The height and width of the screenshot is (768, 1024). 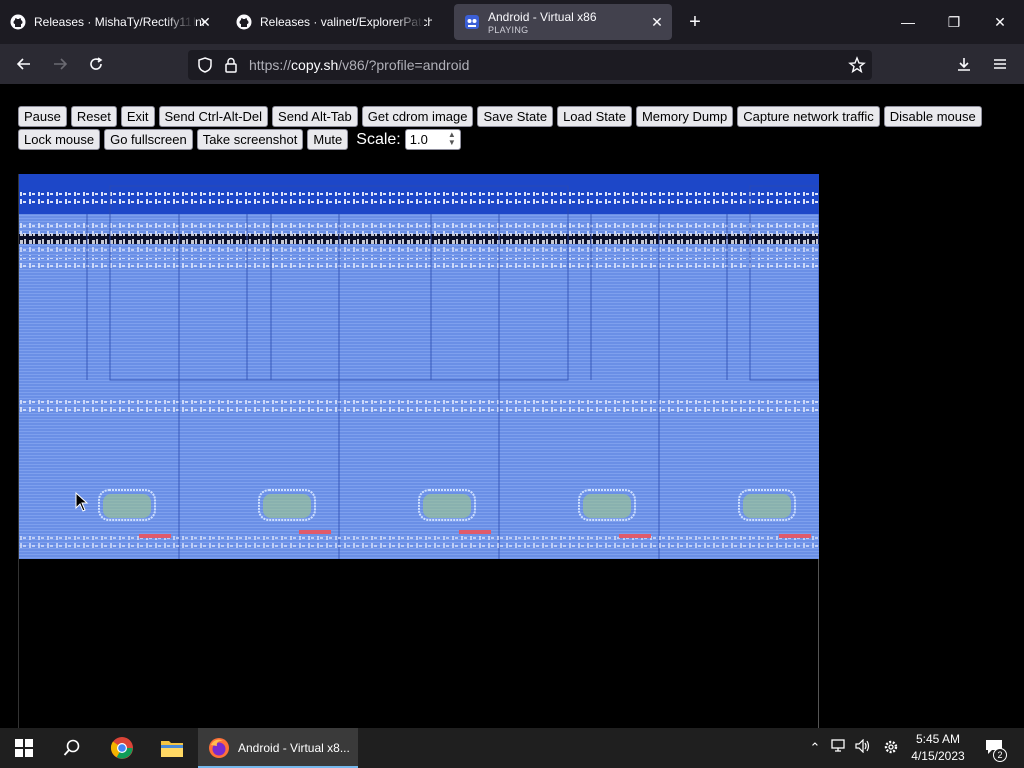 I want to click on pause-button: Pause, so click(x=42, y=116).